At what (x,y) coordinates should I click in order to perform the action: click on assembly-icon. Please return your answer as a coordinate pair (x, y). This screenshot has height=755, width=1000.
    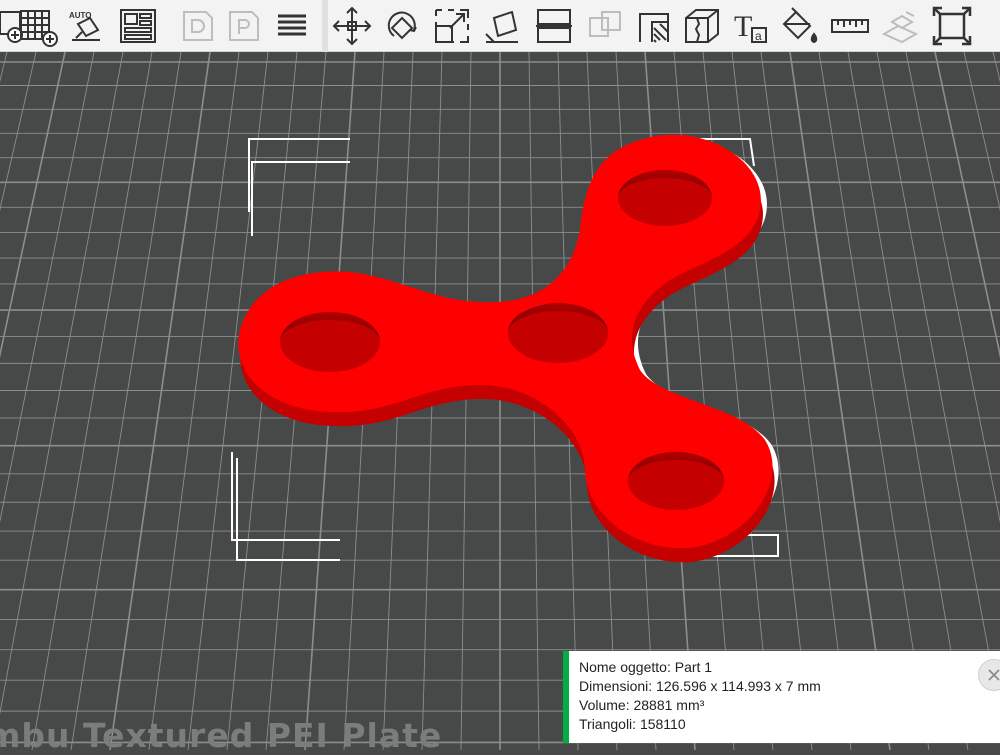
    Looking at the image, I should click on (900, 27).